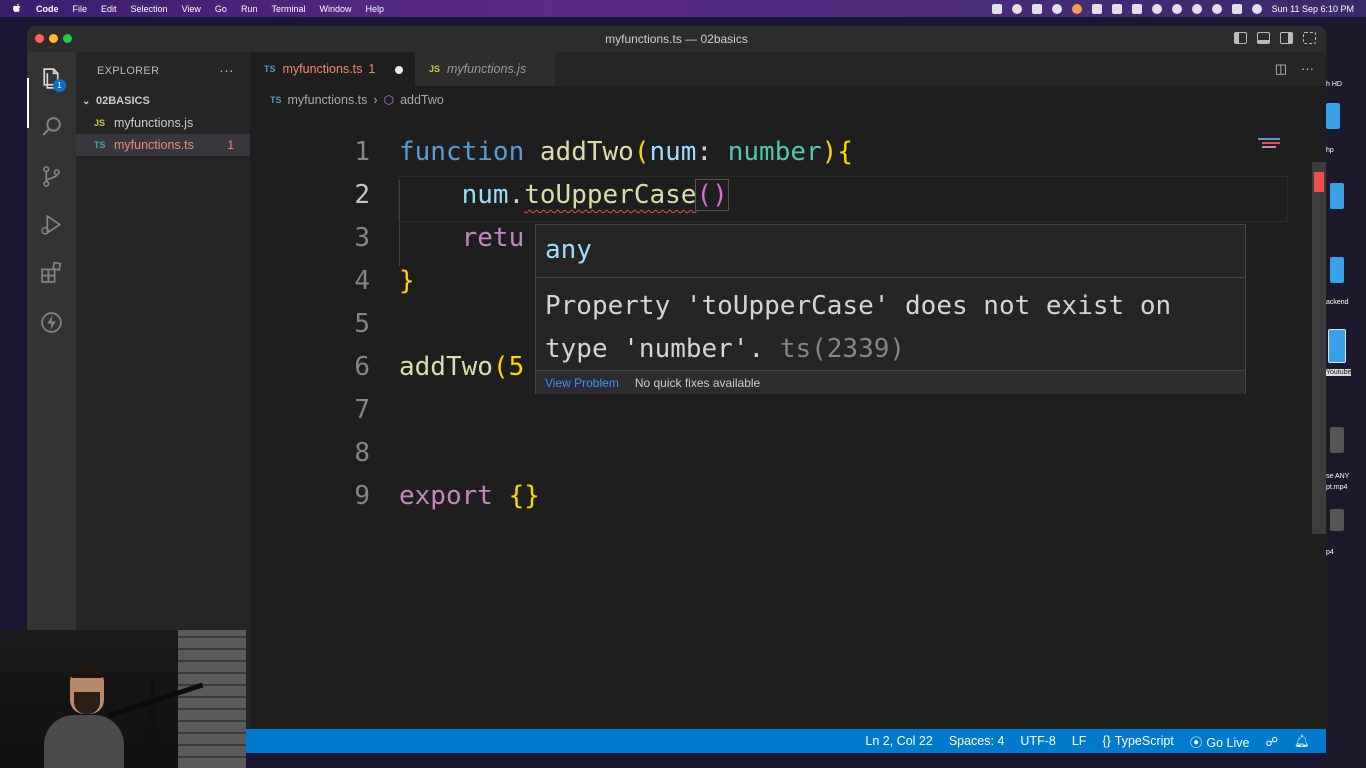 The width and height of the screenshot is (1366, 768). Describe the element at coordinates (568, 250) in the screenshot. I see `hover-type: any` at that location.